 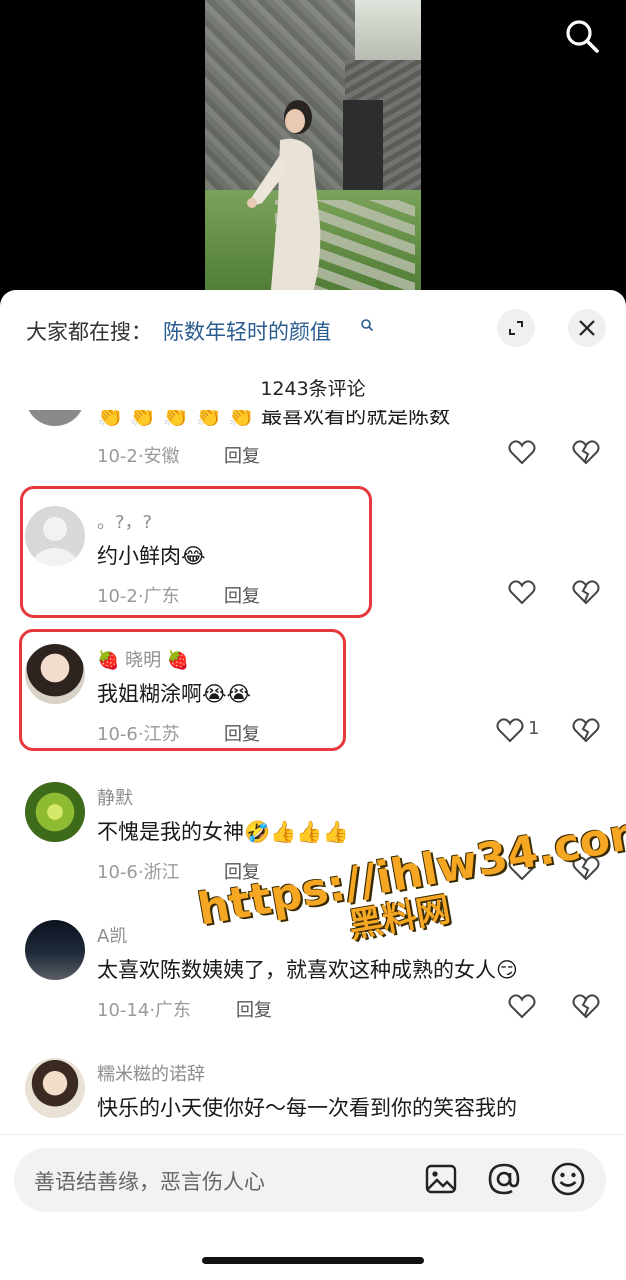 What do you see at coordinates (313, 1134) in the screenshot?
I see `divider` at bounding box center [313, 1134].